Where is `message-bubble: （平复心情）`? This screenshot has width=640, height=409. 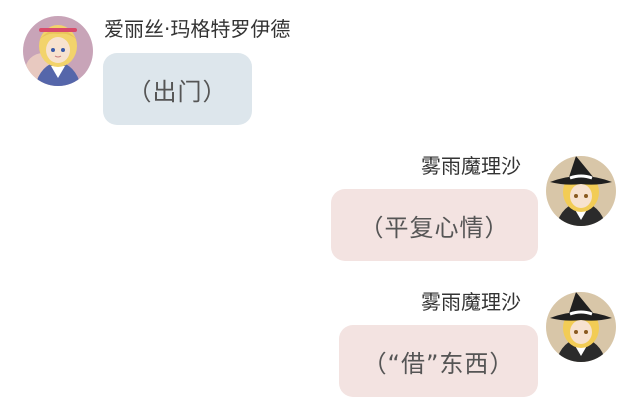
message-bubble: （平复心情） is located at coordinates (434, 225).